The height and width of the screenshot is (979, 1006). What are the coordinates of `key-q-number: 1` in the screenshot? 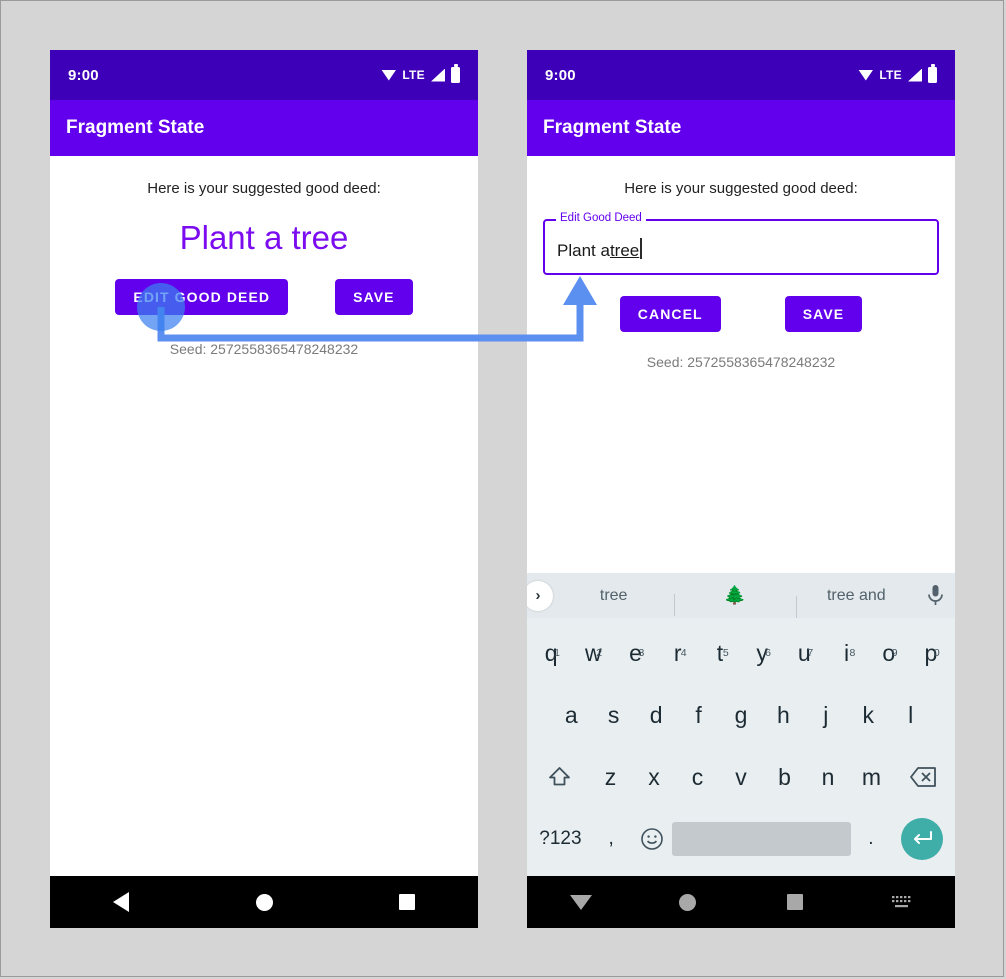 It's located at (557, 652).